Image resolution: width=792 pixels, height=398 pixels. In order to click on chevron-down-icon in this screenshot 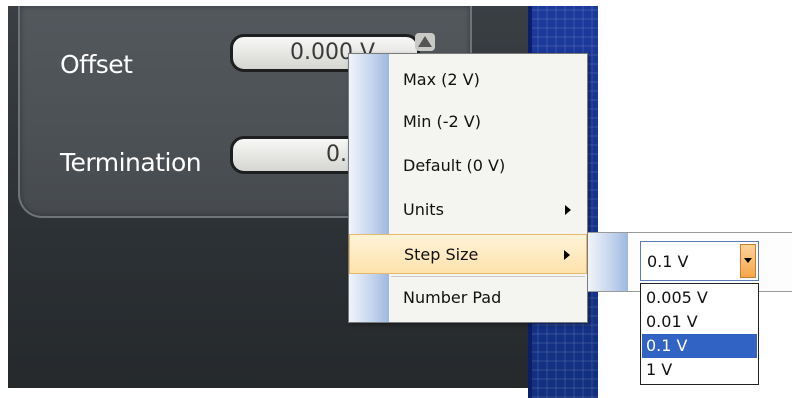, I will do `click(748, 260)`.